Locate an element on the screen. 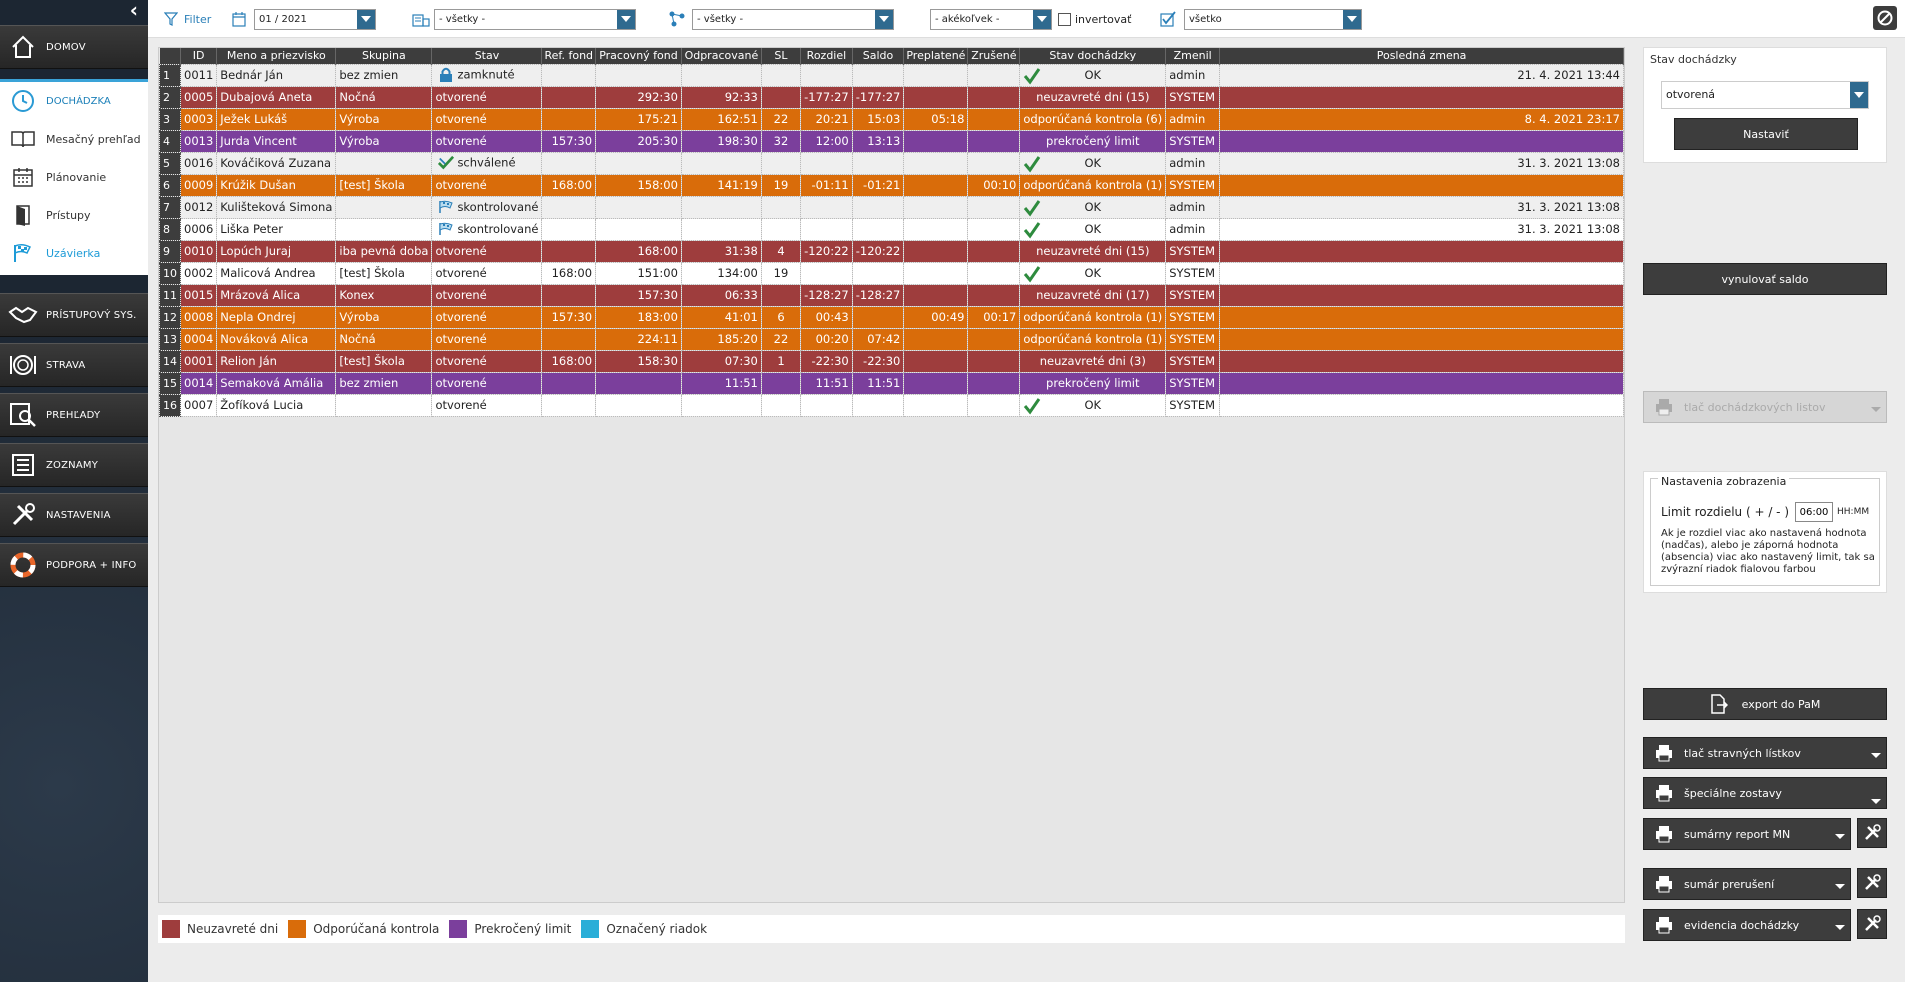 This screenshot has height=982, width=1905. display-settings-title: Nastavenia zobrazenia is located at coordinates (1724, 481).